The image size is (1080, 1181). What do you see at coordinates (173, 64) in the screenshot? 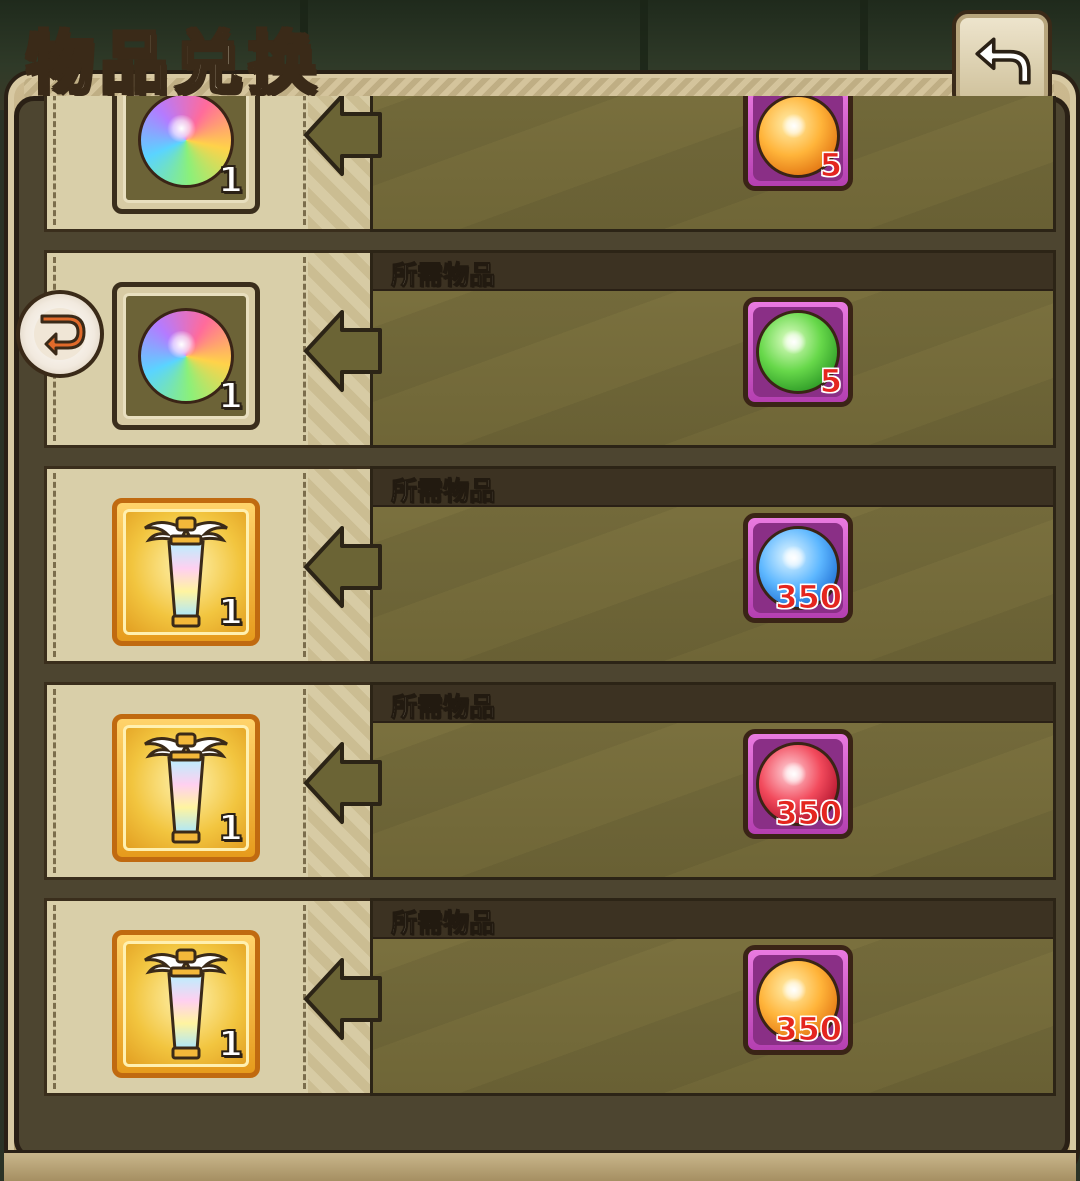
I see `page-title: 物品兑换` at bounding box center [173, 64].